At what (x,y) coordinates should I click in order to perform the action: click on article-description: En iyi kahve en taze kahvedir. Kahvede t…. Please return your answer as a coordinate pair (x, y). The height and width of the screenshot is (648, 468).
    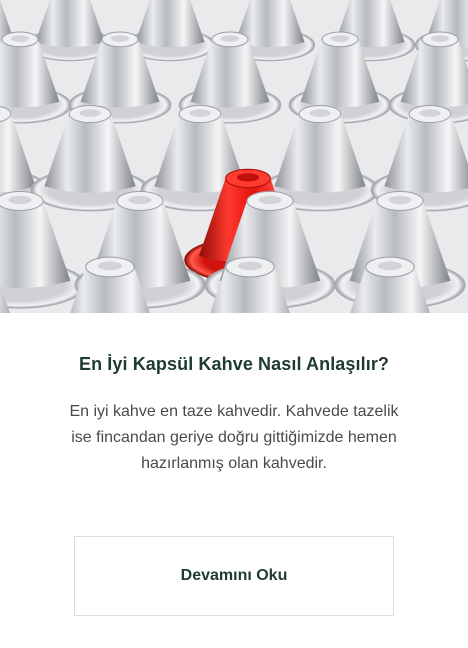
    Looking at the image, I should click on (234, 438).